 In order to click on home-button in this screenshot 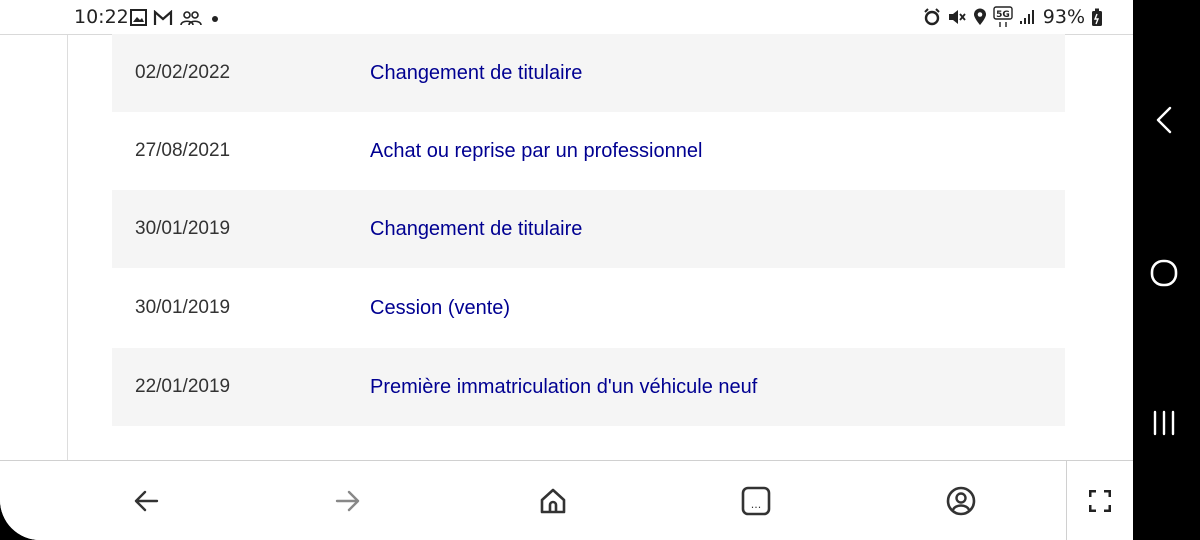, I will do `click(553, 501)`.